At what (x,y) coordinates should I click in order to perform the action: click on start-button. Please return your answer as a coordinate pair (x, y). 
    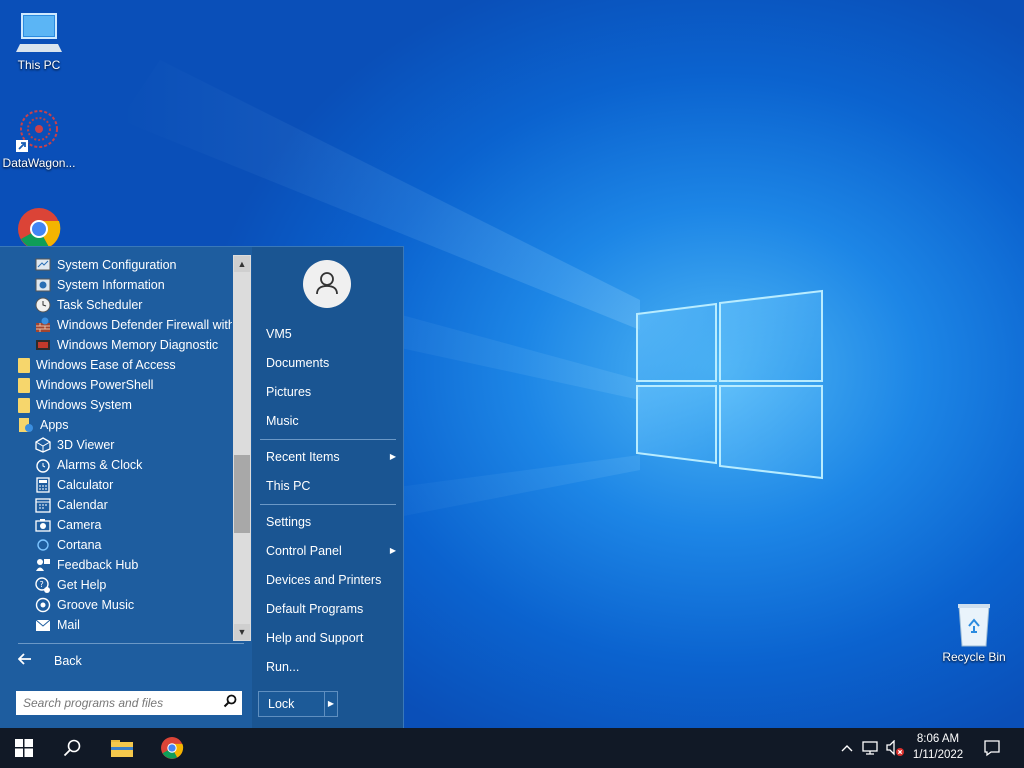
    Looking at the image, I should click on (24, 748).